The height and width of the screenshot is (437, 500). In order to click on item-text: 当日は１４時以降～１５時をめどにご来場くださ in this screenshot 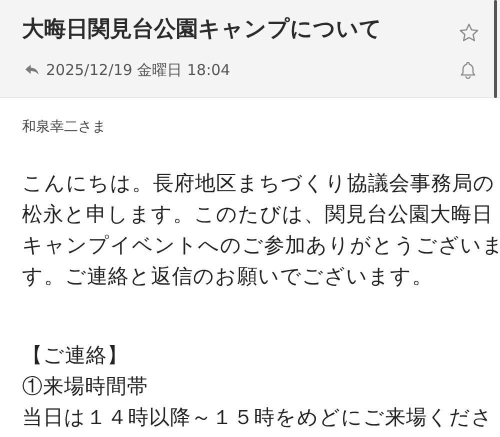, I will do `click(258, 417)`.